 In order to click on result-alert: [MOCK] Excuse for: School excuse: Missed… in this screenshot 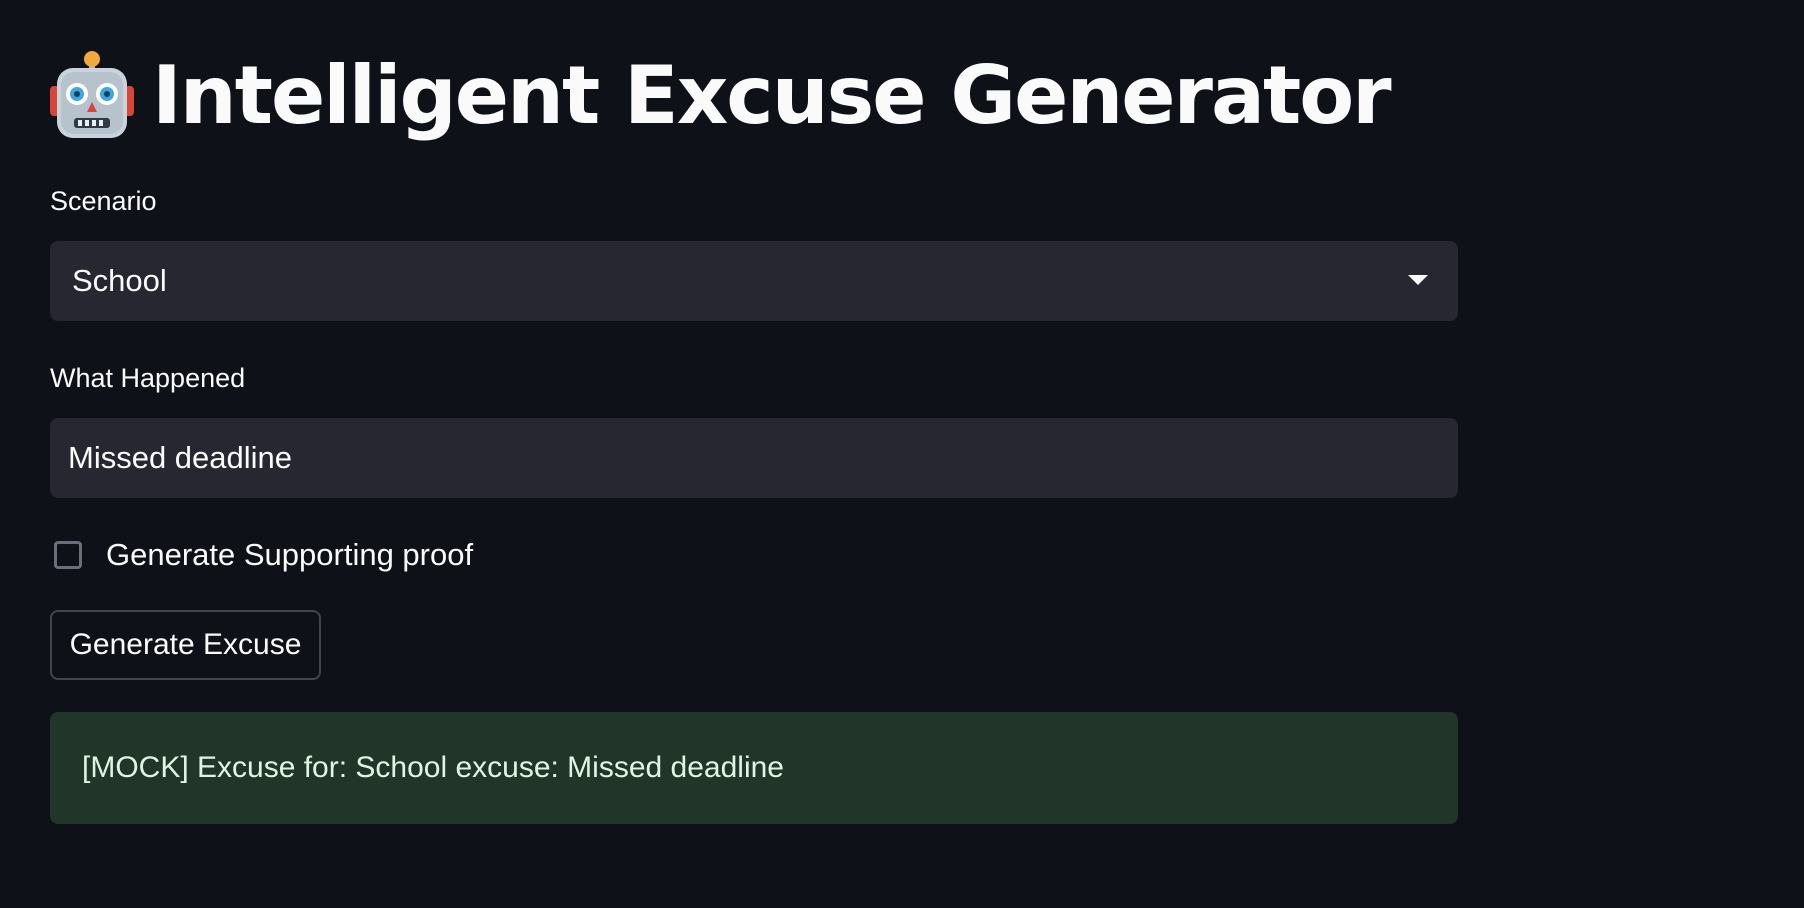, I will do `click(754, 768)`.